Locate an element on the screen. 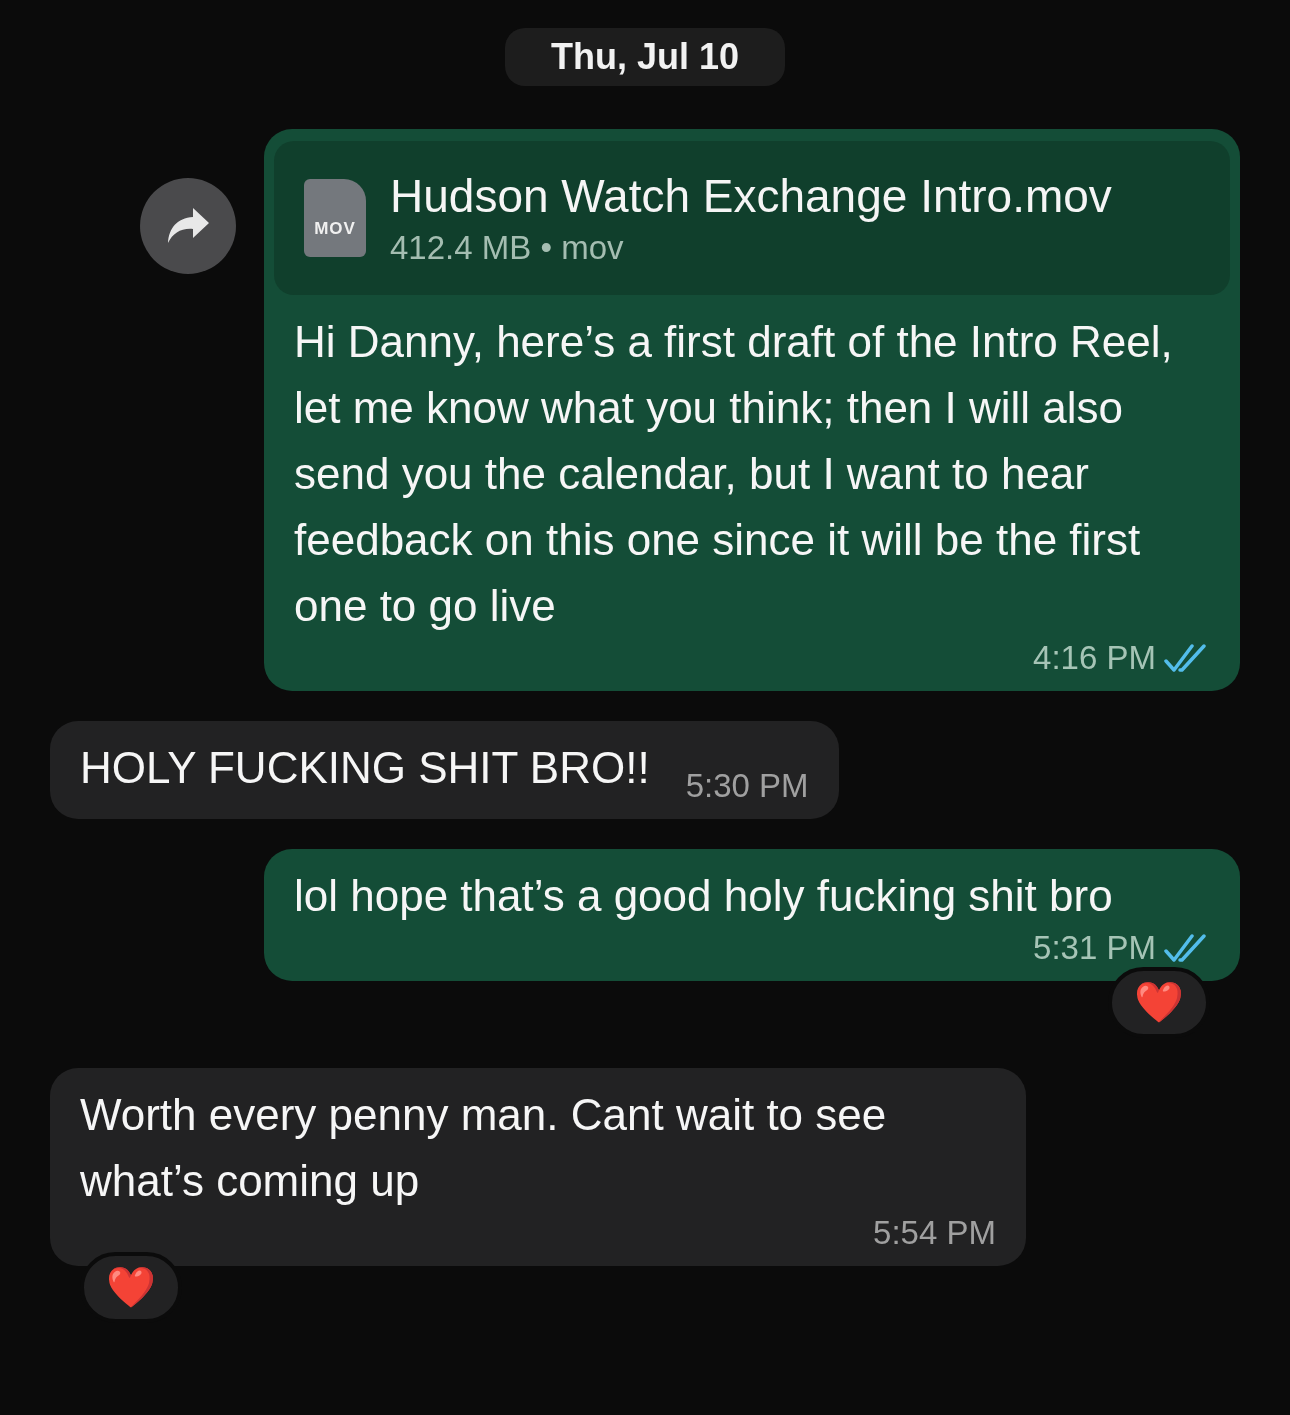 Image resolution: width=1290 pixels, height=1415 pixels. file-attachment: MOV Hudson Watch Exchange Intro.mov 412.4 MB • mov is located at coordinates (752, 218).